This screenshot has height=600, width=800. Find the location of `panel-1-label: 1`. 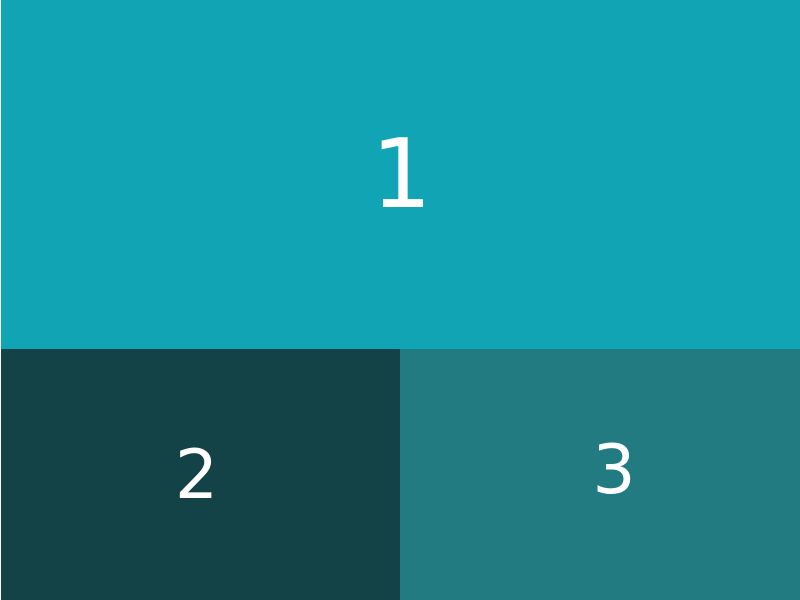

panel-1-label: 1 is located at coordinates (401, 175).